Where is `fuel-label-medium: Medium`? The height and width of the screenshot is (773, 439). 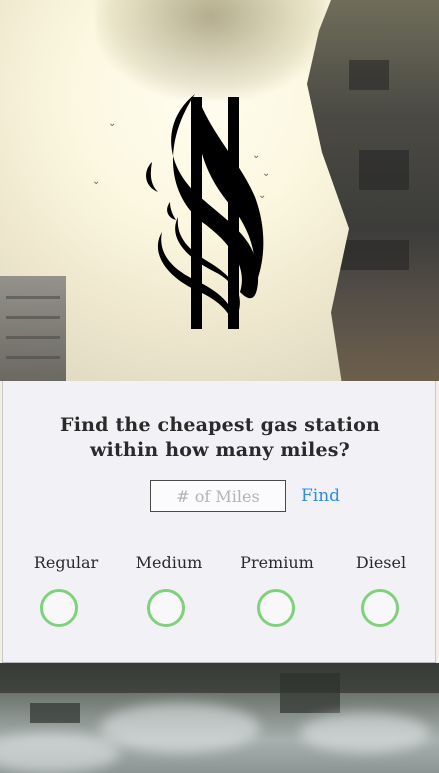
fuel-label-medium: Medium is located at coordinates (169, 562).